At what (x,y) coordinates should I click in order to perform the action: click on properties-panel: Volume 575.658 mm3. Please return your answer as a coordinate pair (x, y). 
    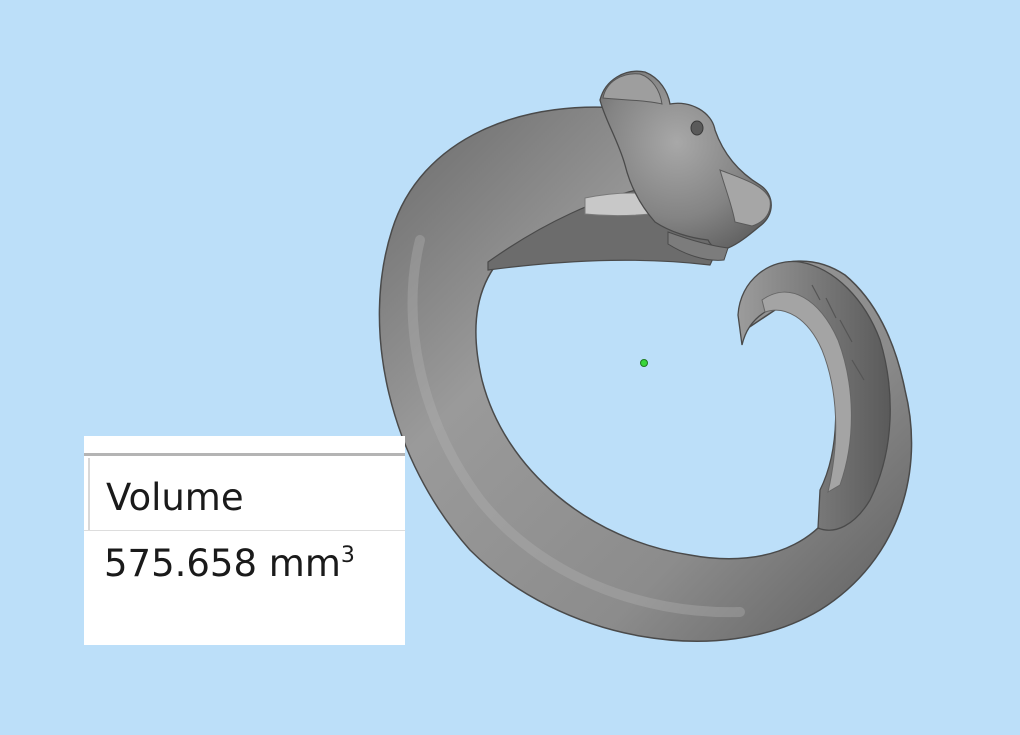
    Looking at the image, I should click on (244, 540).